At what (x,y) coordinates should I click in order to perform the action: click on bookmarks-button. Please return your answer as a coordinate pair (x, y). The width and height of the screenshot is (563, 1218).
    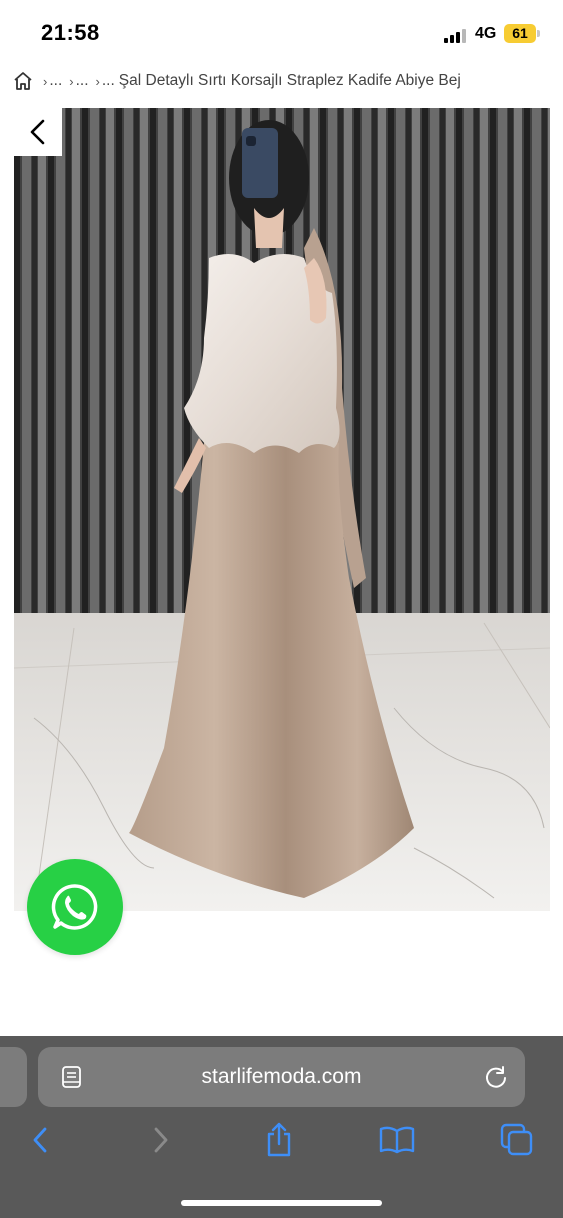
    Looking at the image, I should click on (397, 1140).